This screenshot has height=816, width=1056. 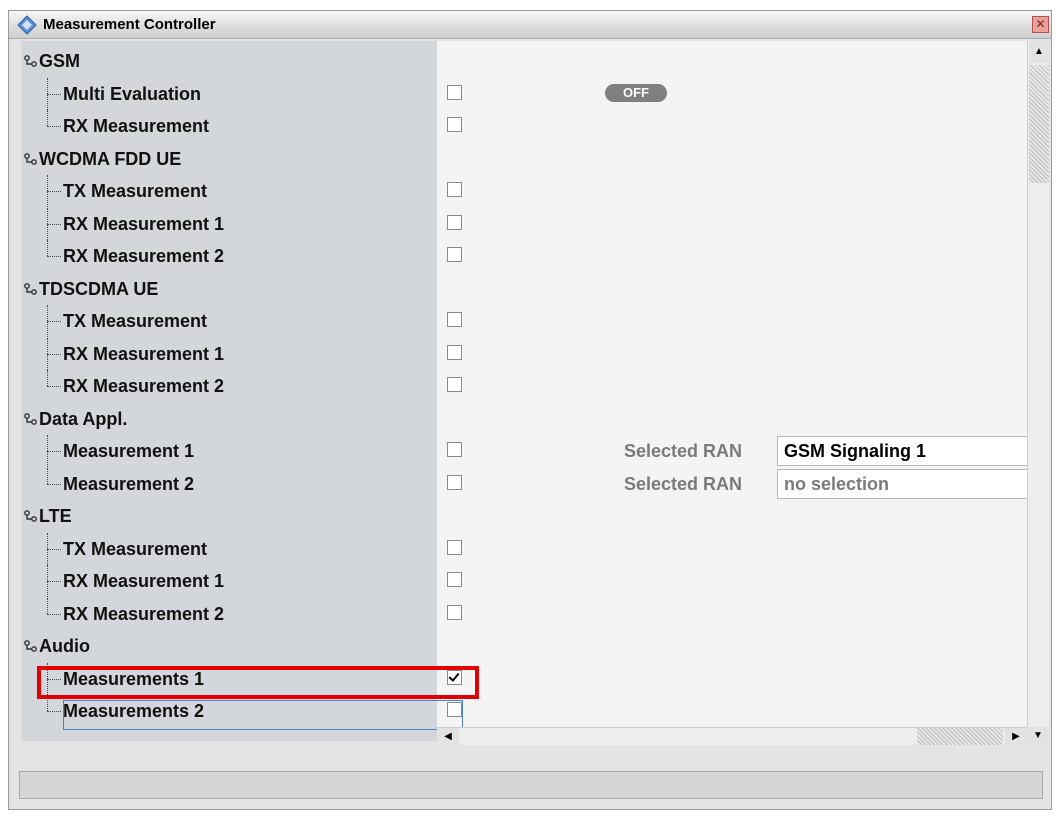 What do you see at coordinates (129, 483) in the screenshot?
I see `tree-item-label: Measurement 2` at bounding box center [129, 483].